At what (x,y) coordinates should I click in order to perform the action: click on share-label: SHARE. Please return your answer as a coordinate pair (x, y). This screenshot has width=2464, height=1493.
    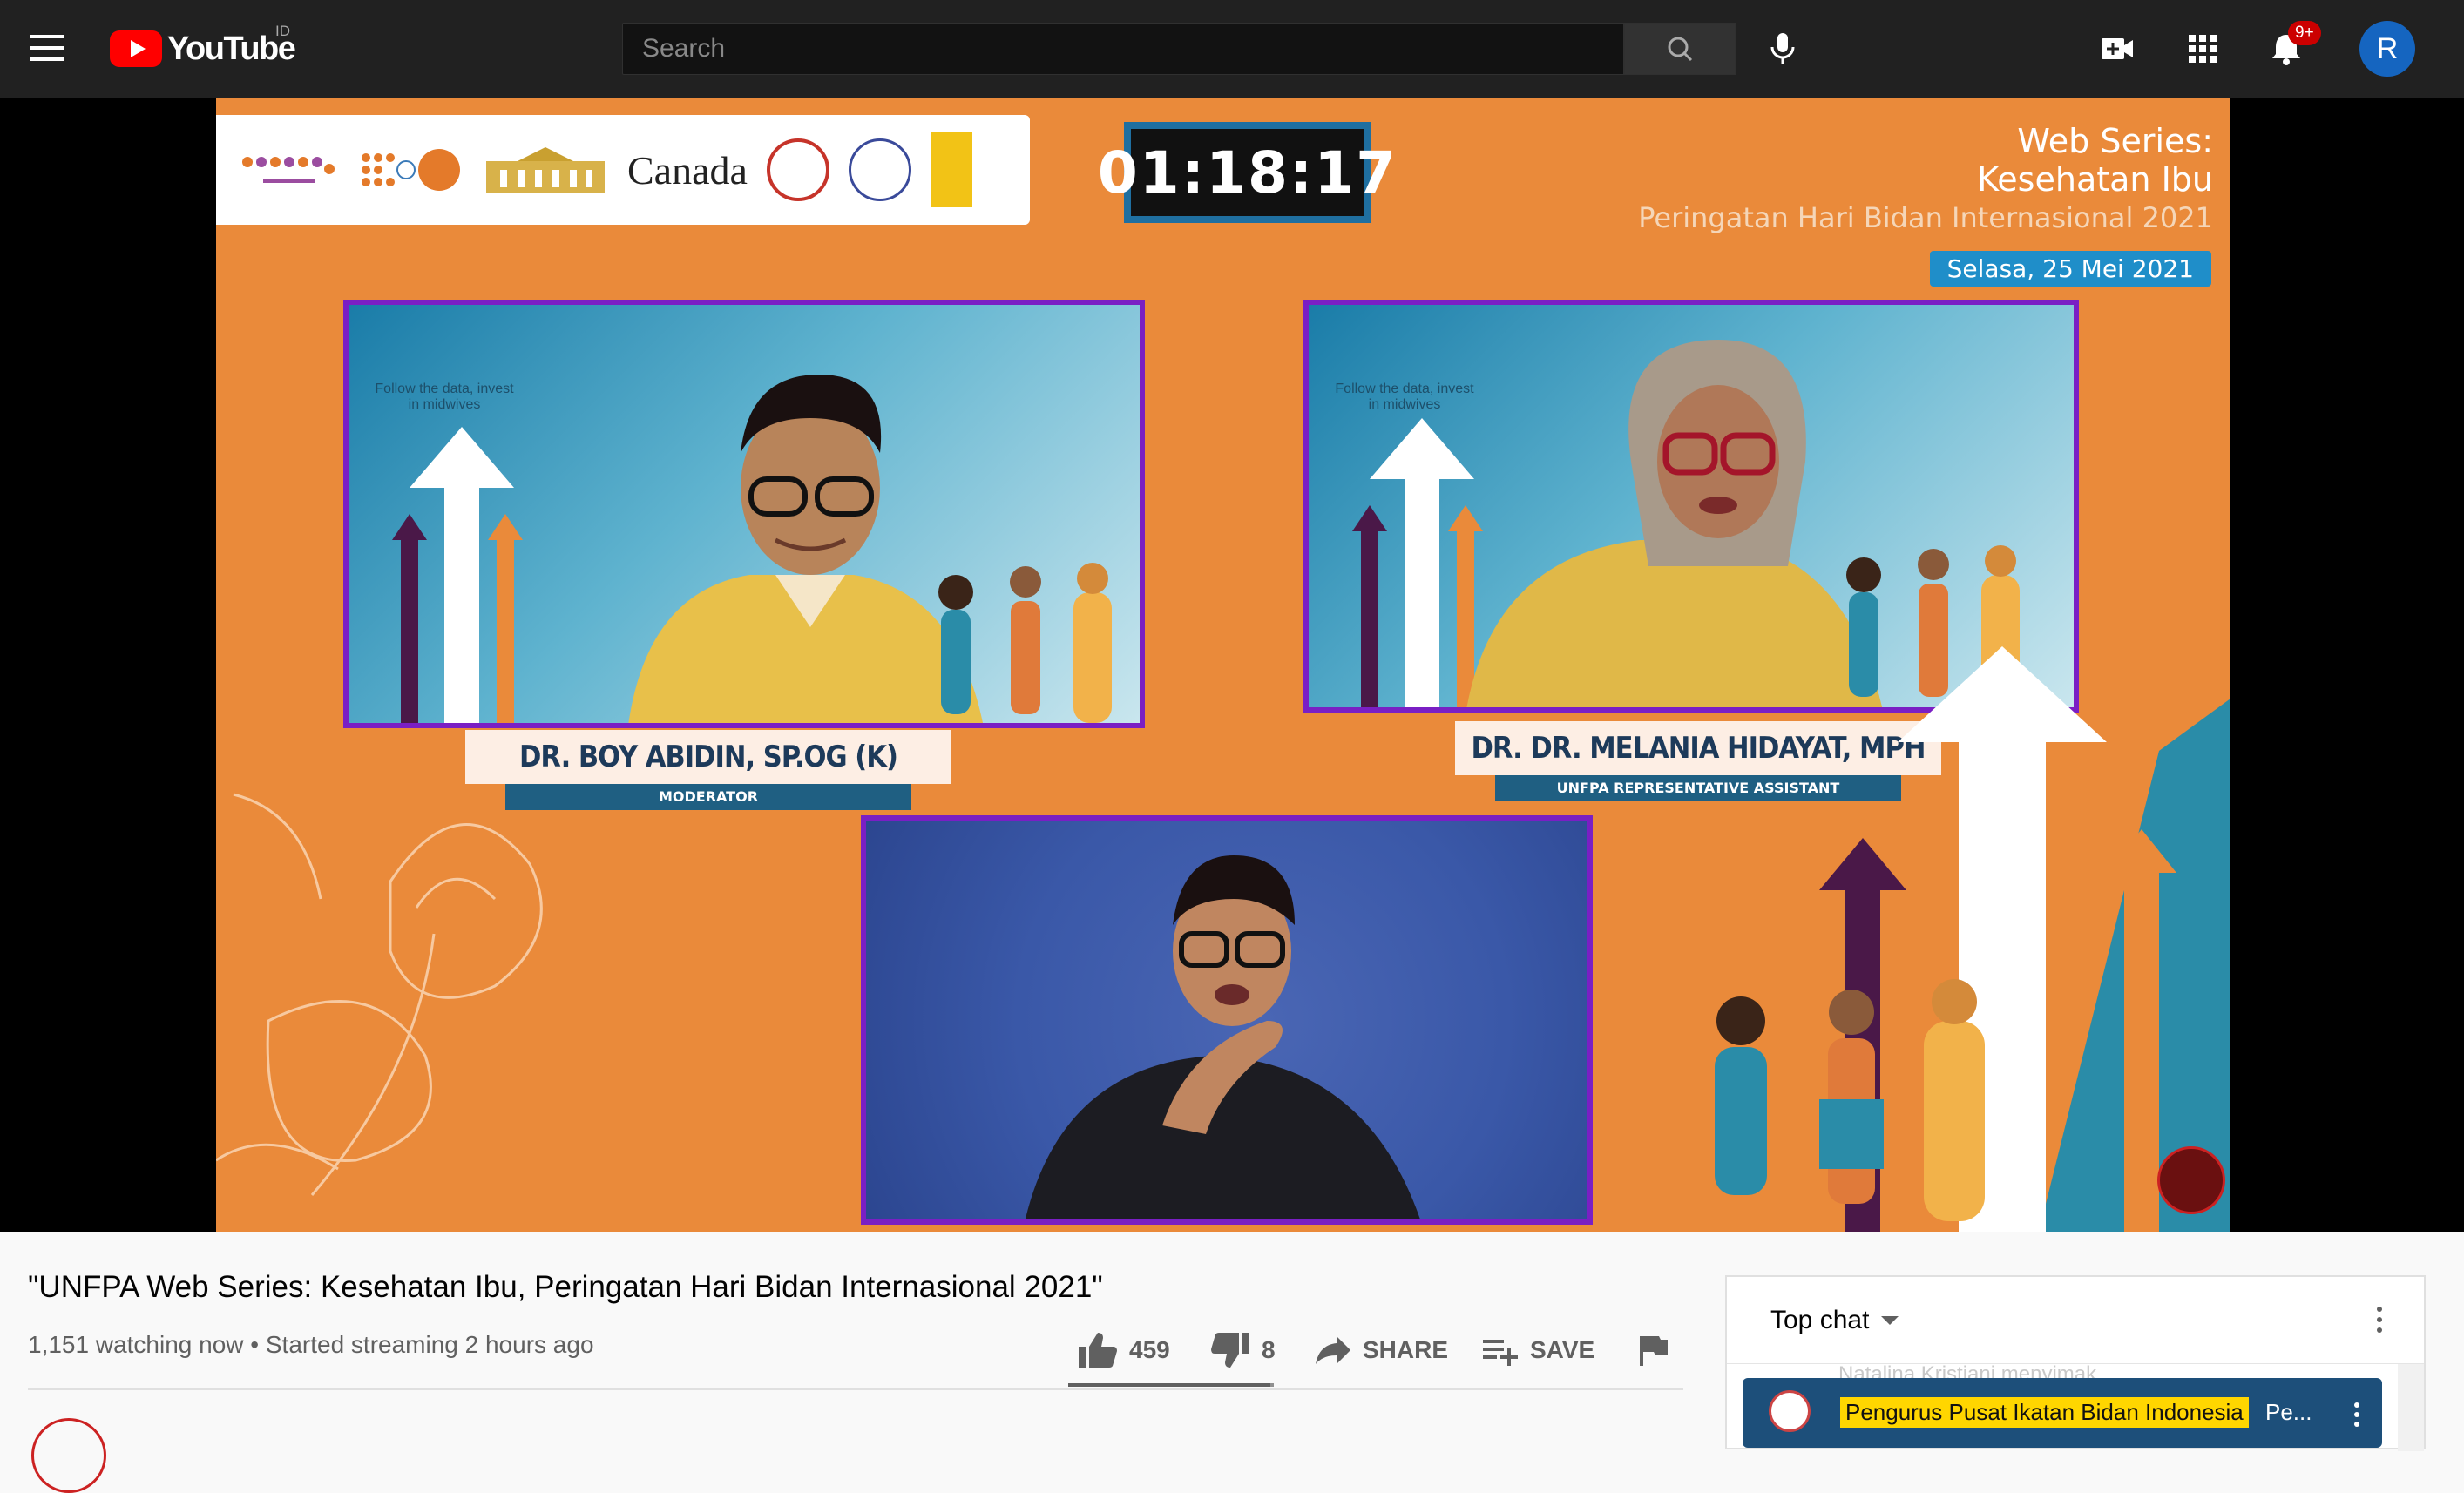
    Looking at the image, I should click on (1406, 1349).